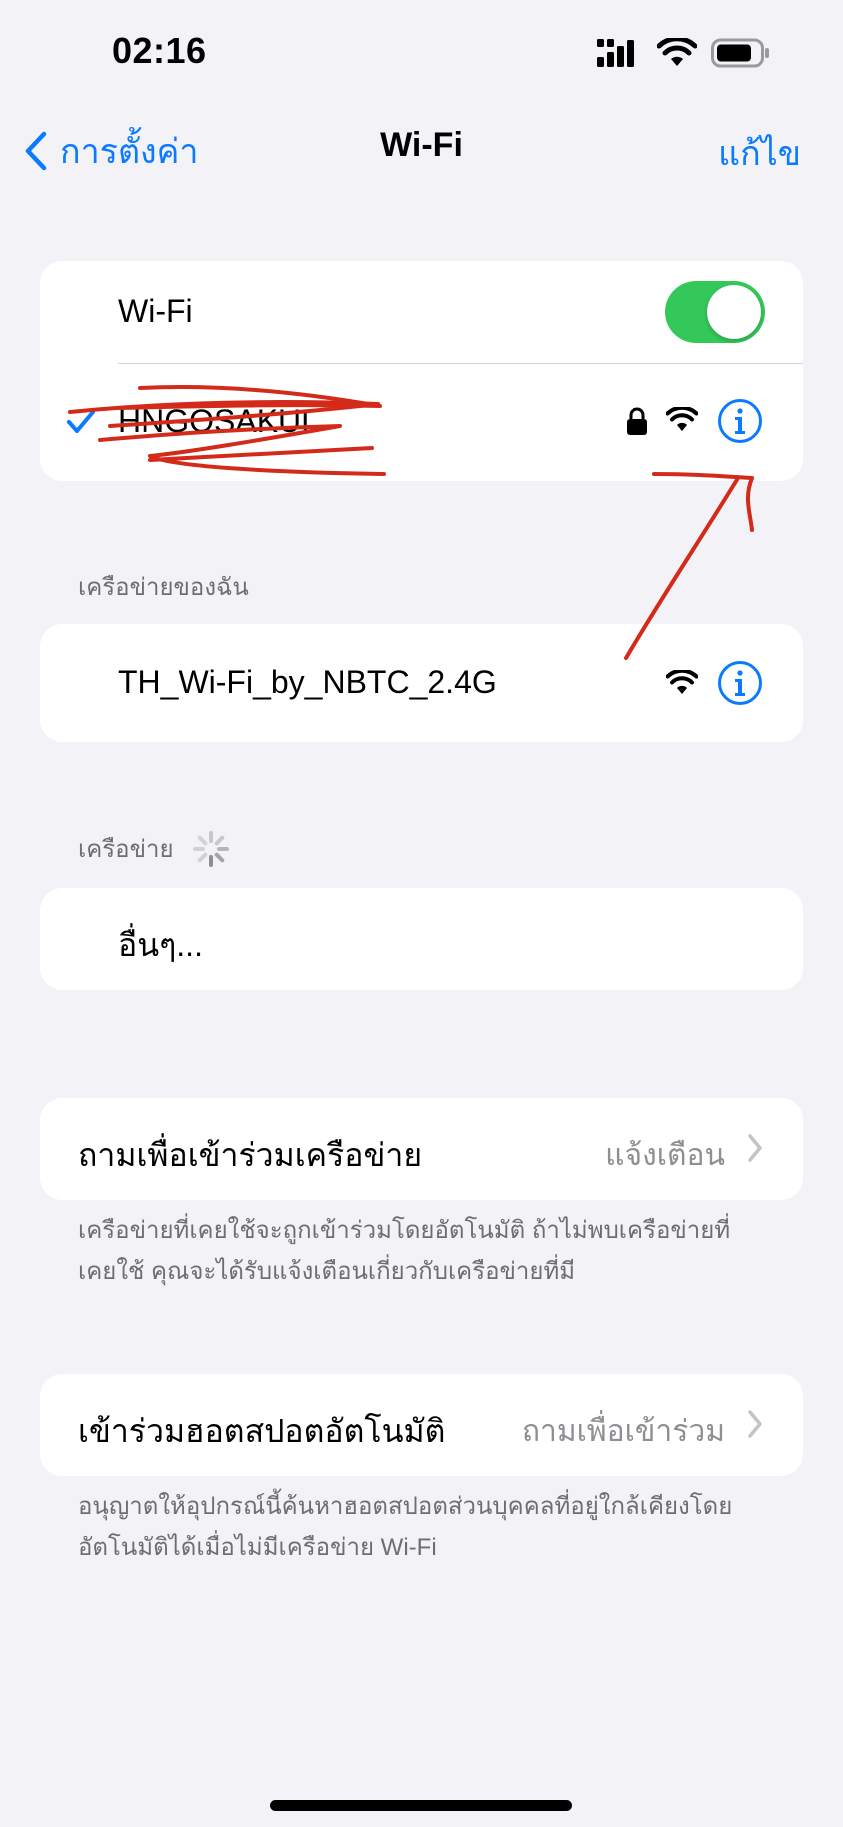  What do you see at coordinates (421, 145) in the screenshot?
I see `page-title: Wi-Fi` at bounding box center [421, 145].